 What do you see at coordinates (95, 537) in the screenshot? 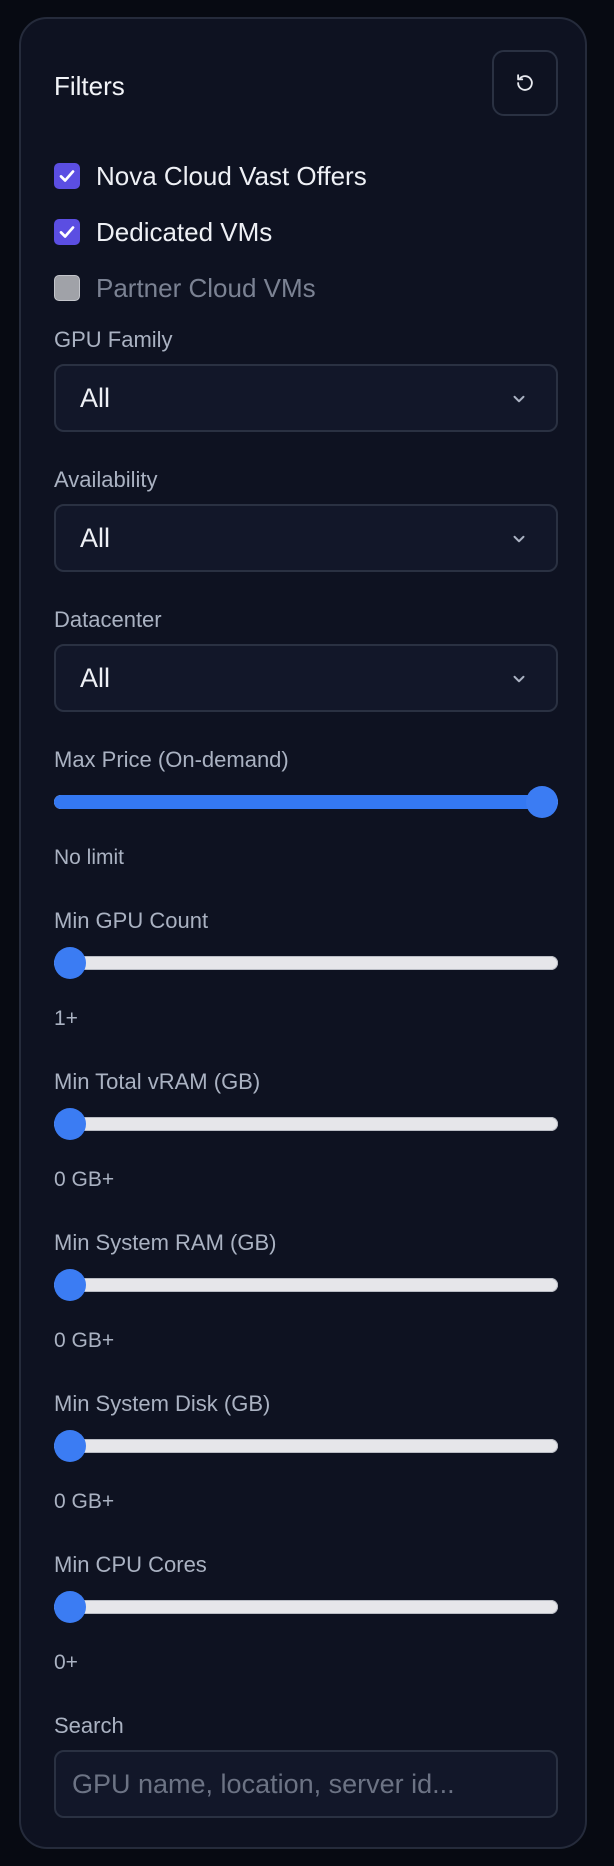
I see `availability-value: All` at bounding box center [95, 537].